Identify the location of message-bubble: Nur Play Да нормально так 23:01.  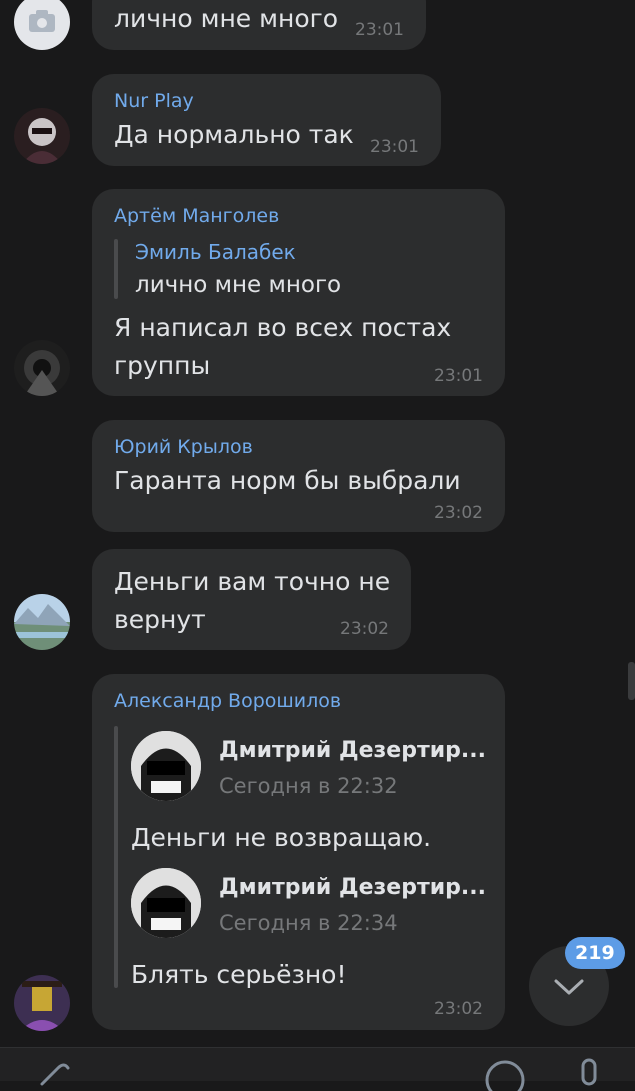
(266, 120).